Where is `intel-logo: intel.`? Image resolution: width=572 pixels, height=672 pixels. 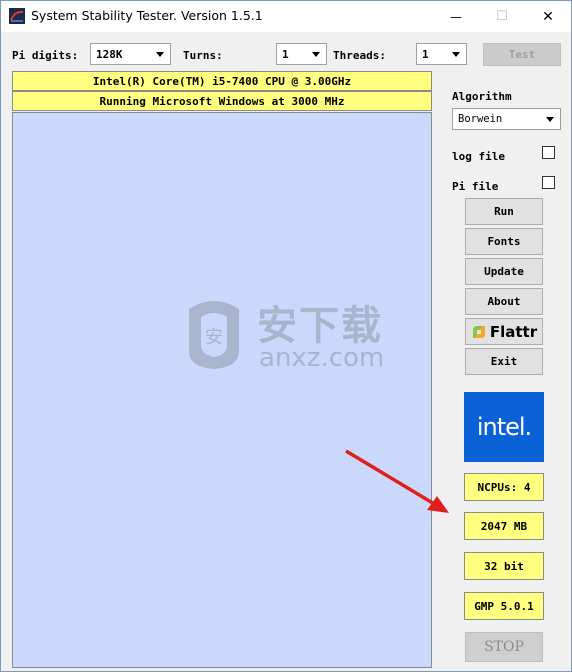
intel-logo: intel. is located at coordinates (504, 427).